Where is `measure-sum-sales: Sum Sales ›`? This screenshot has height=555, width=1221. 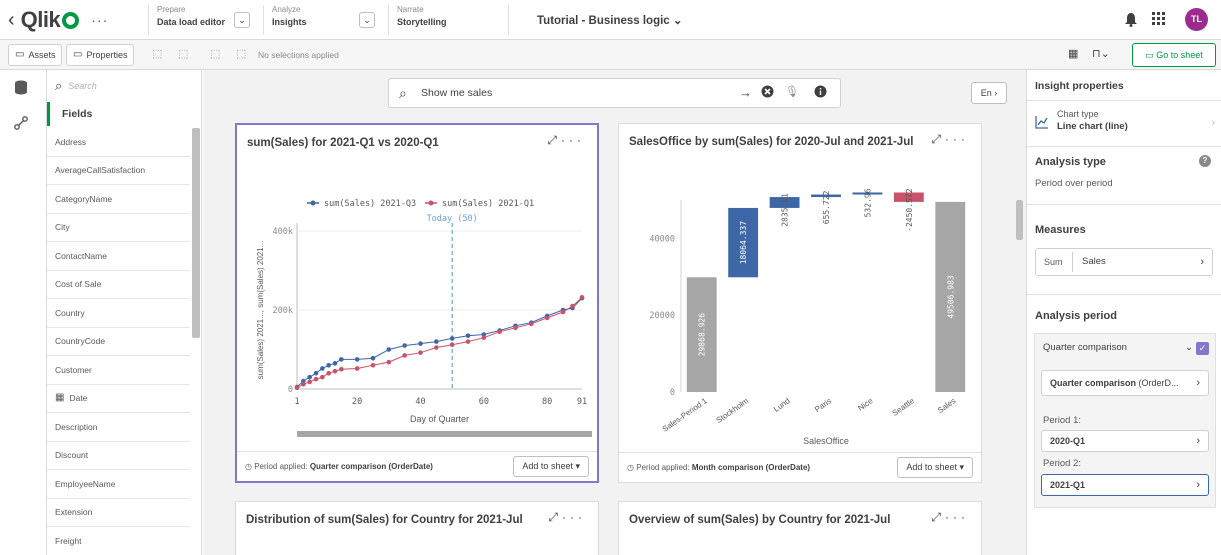 measure-sum-sales: Sum Sales › is located at coordinates (1124, 262).